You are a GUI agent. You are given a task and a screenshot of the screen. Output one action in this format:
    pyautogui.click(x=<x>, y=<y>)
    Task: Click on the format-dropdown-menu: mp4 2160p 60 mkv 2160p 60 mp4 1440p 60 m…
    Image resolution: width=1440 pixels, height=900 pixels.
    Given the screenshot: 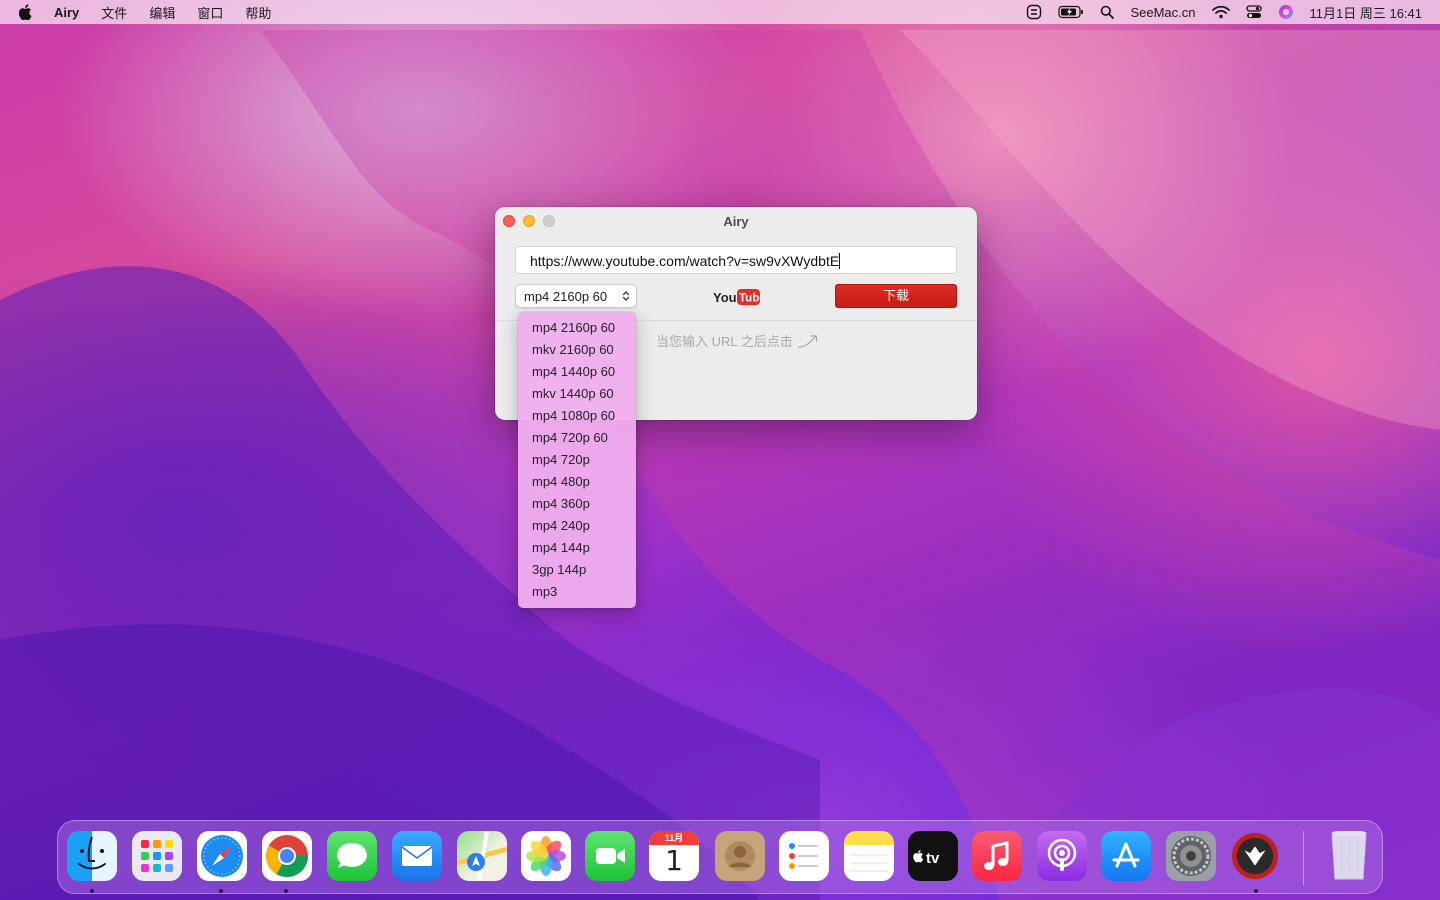 What is the action you would take?
    pyautogui.click(x=577, y=460)
    